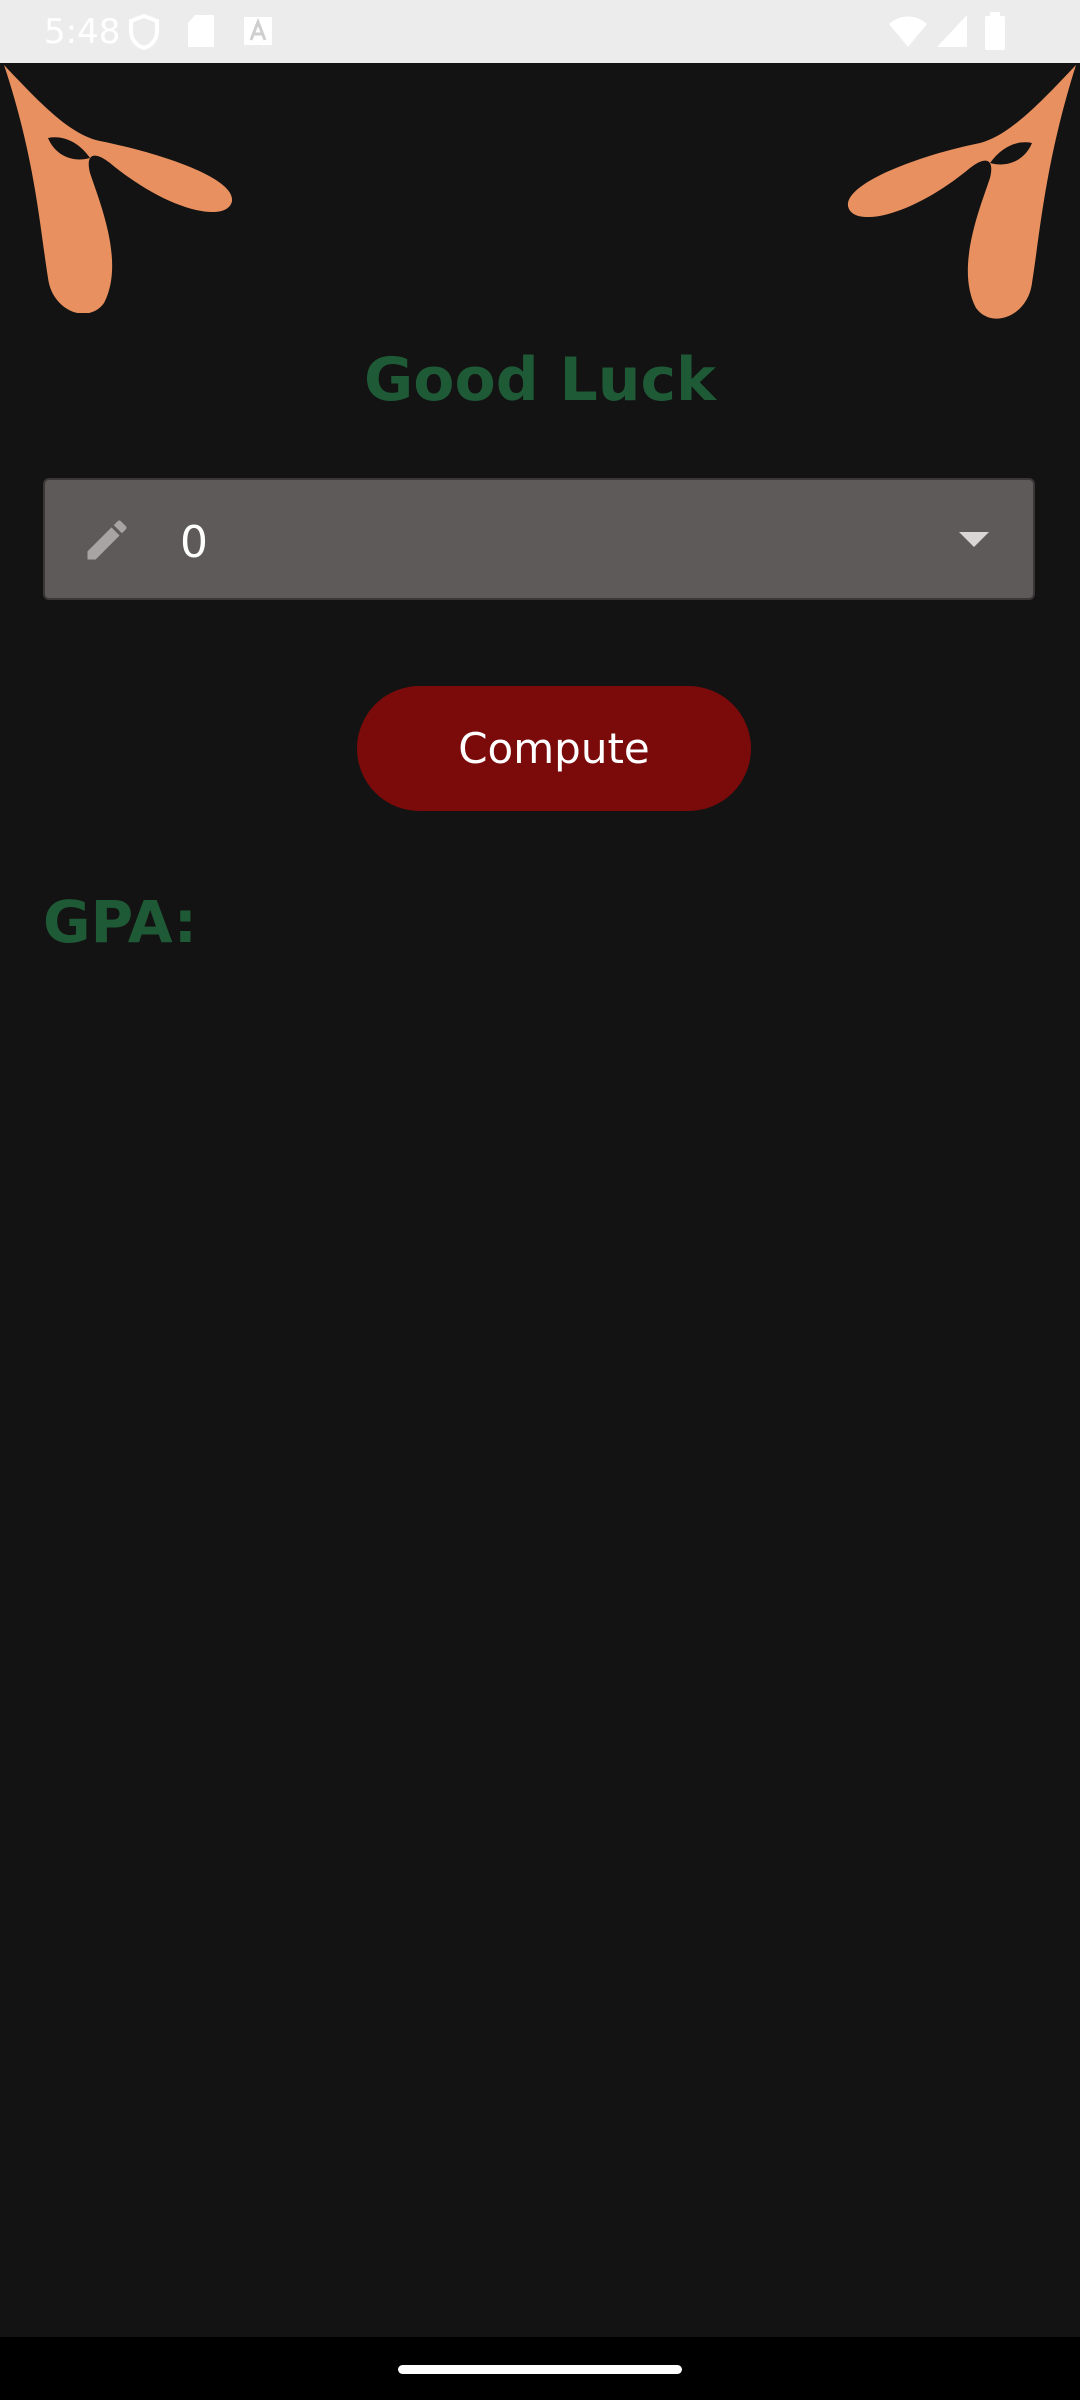 This screenshot has height=2400, width=1080. What do you see at coordinates (554, 748) in the screenshot?
I see `compute-button: Compute` at bounding box center [554, 748].